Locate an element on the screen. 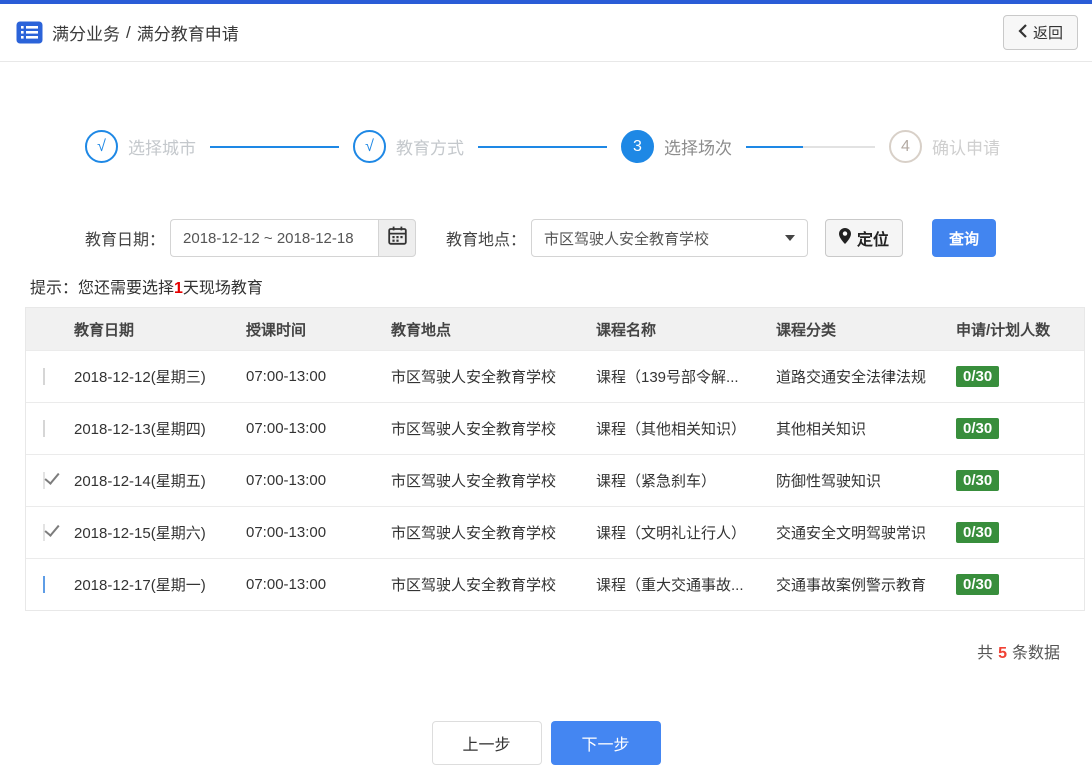 This screenshot has width=1092, height=773. step-2-label: 教育方式 is located at coordinates (430, 148).